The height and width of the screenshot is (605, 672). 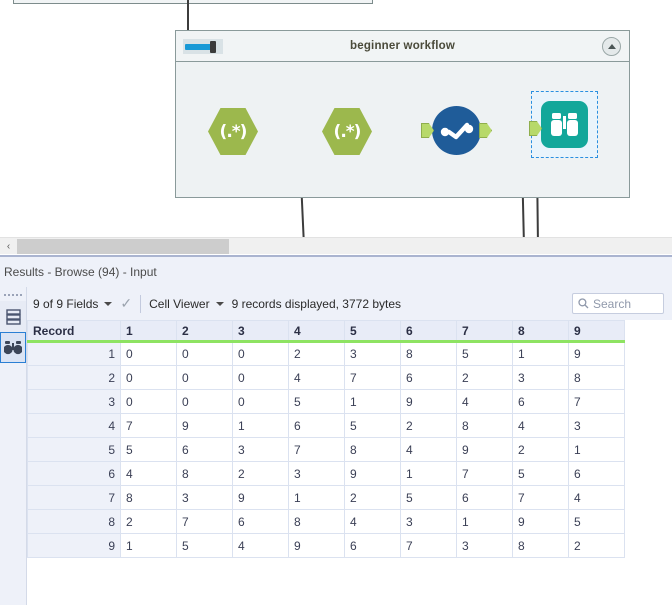 I want to click on cell-r9-c5: 6, so click(x=372, y=545).